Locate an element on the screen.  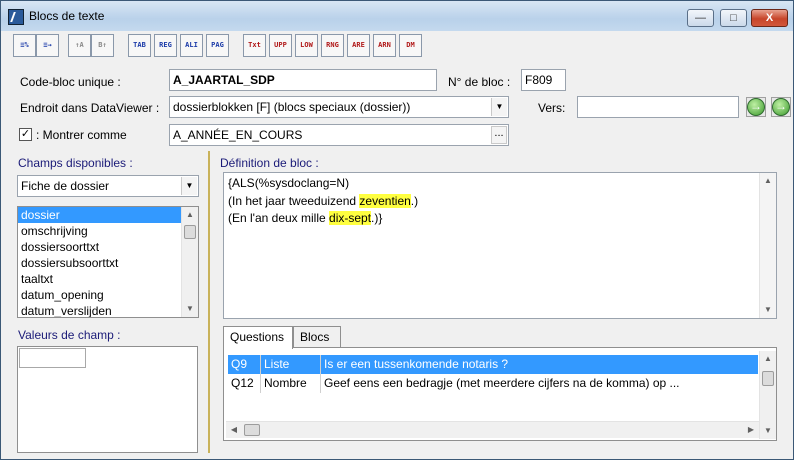
close-button: X is located at coordinates (769, 18).